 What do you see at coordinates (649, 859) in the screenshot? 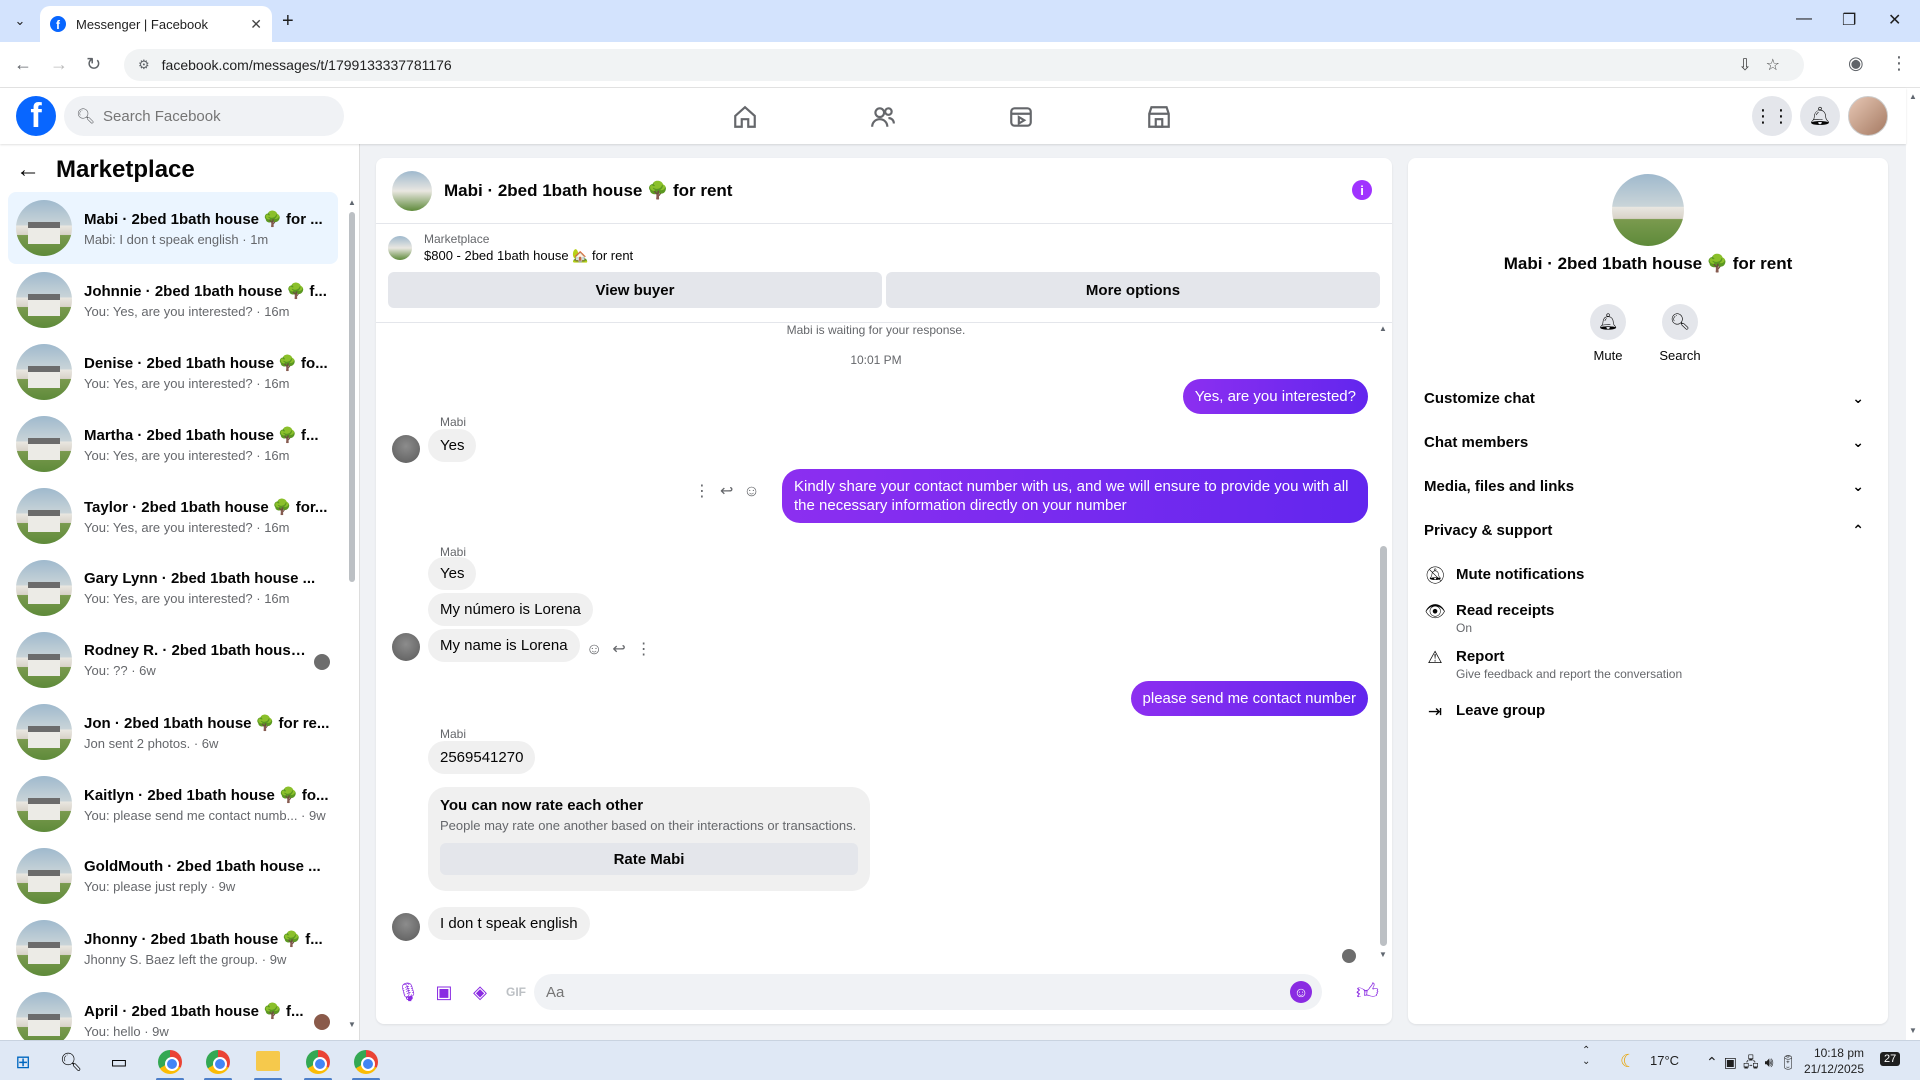
I see `rate-button: Rate Mabi` at bounding box center [649, 859].